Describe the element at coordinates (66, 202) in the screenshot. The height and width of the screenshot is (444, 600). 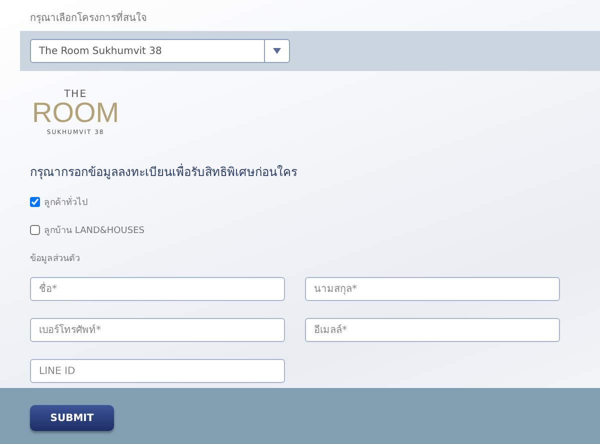
I see `checkbox-label: ลูกค้าทั่วไป` at that location.